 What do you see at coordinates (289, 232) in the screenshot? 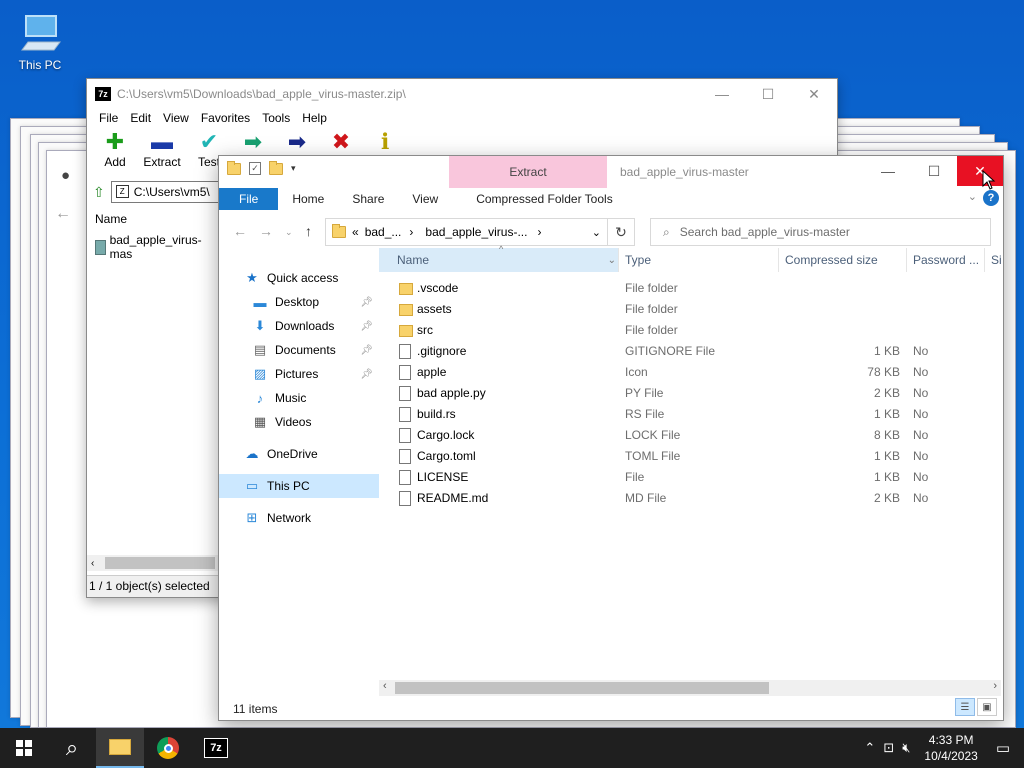
I see `recent-locations-icon: ⌄` at bounding box center [289, 232].